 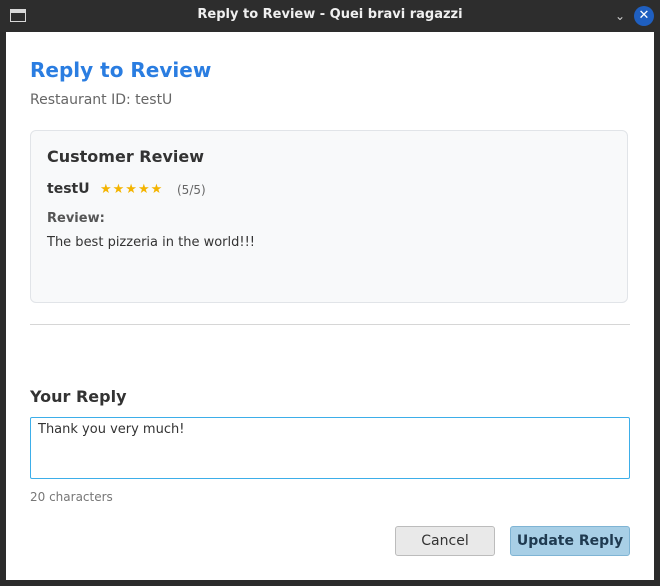 What do you see at coordinates (125, 156) in the screenshot?
I see `review-card-title: Customer Review` at bounding box center [125, 156].